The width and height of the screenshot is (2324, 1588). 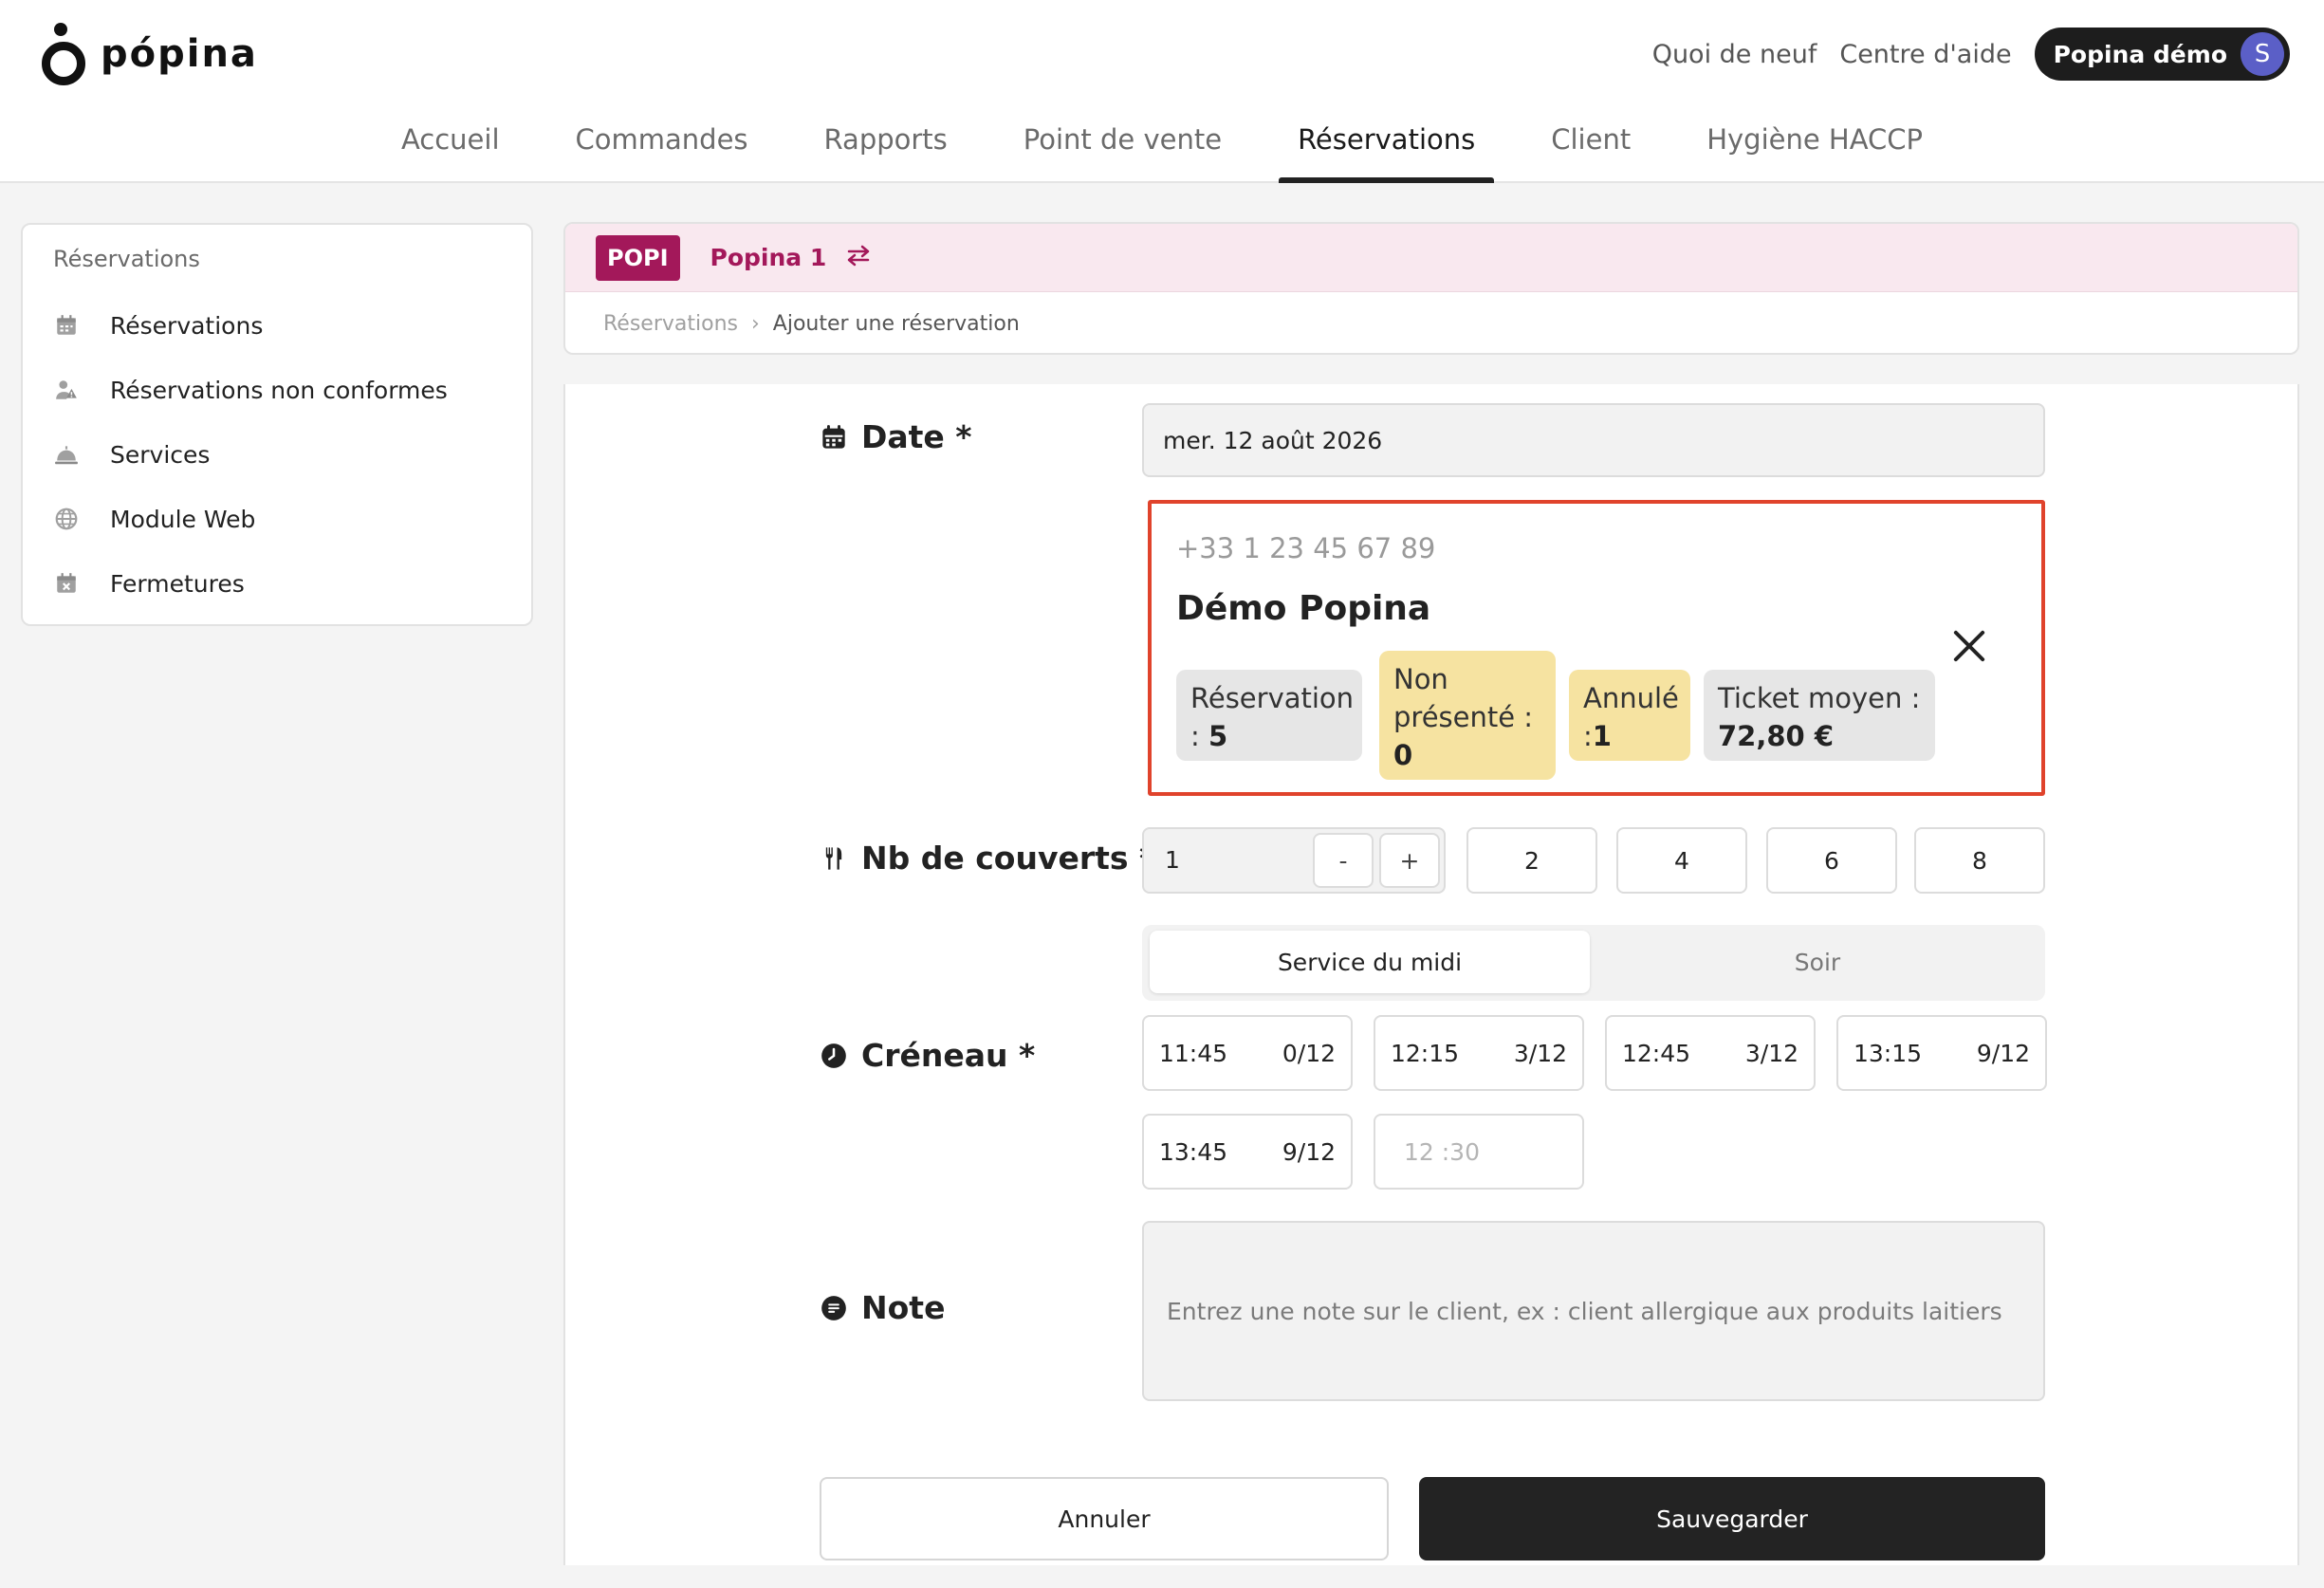 What do you see at coordinates (1403, 755) in the screenshot?
I see `stat-value: 0` at bounding box center [1403, 755].